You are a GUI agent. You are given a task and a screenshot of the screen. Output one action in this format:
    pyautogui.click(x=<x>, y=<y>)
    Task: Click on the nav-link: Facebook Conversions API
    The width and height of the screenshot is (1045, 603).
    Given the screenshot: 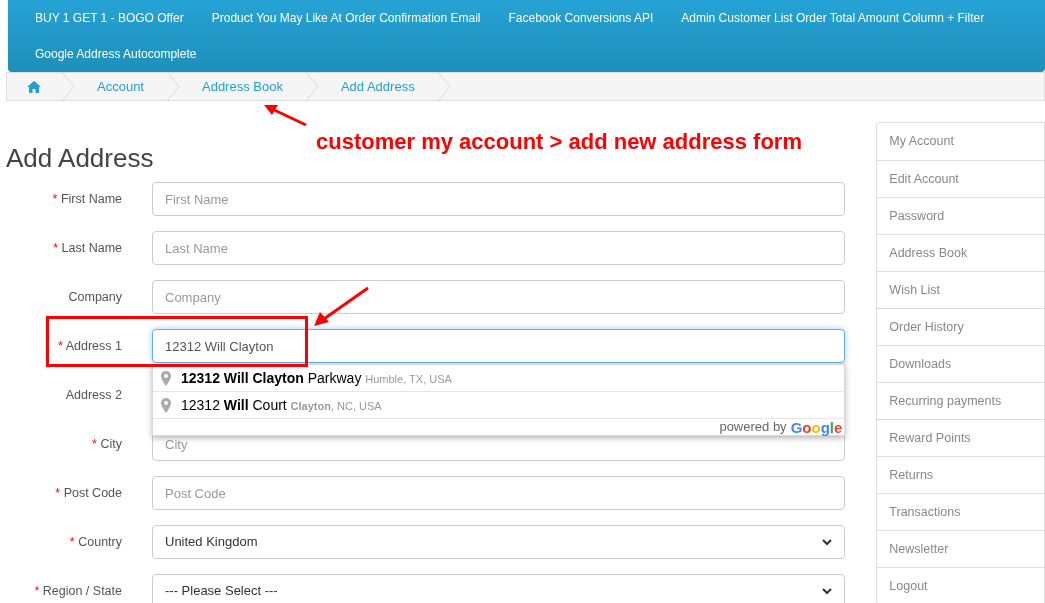 What is the action you would take?
    pyautogui.click(x=581, y=18)
    